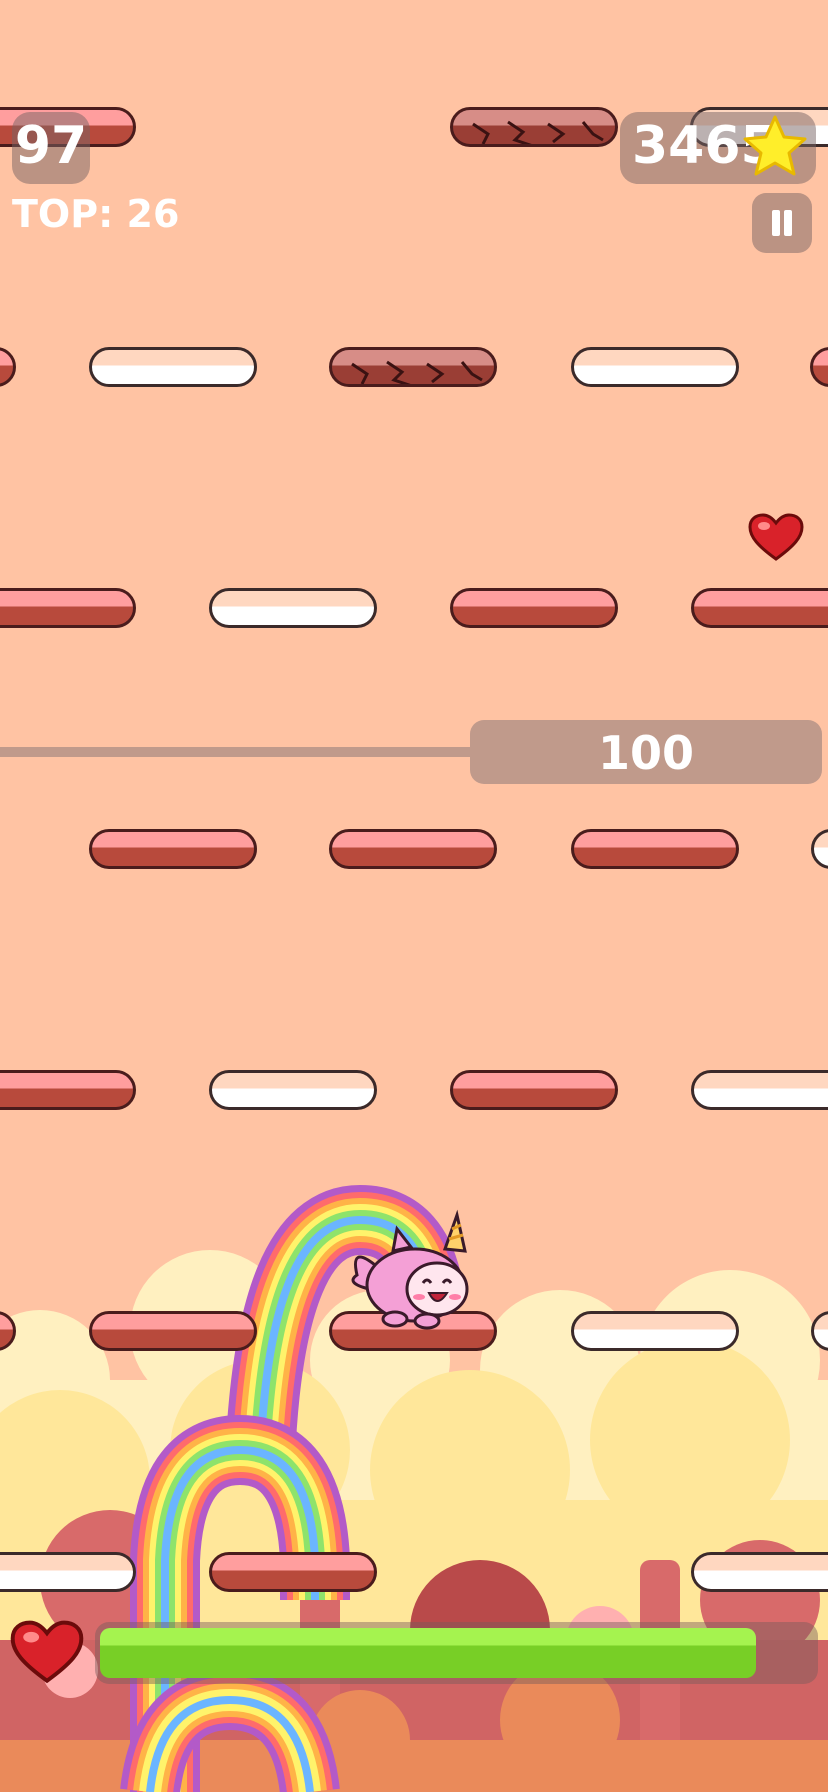 The height and width of the screenshot is (1792, 828). I want to click on milestone-line, so click(235, 752).